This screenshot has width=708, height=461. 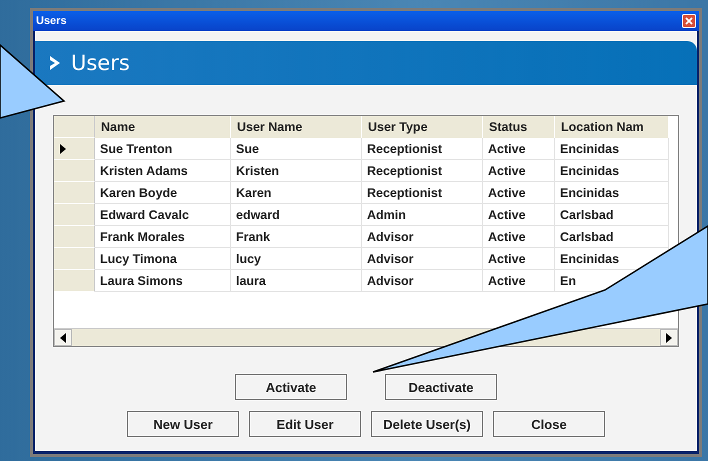 I want to click on table-cell: lucy, so click(x=296, y=259).